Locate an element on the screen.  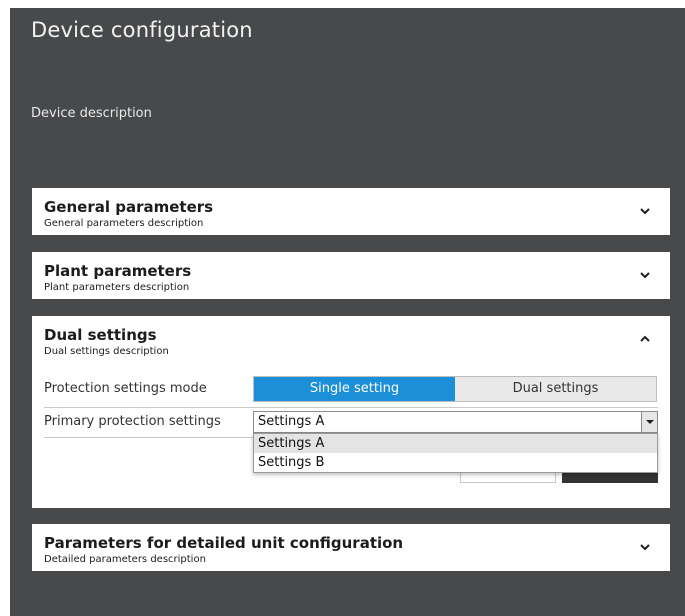
protection-mode-label: Protection settings mode is located at coordinates (125, 388).